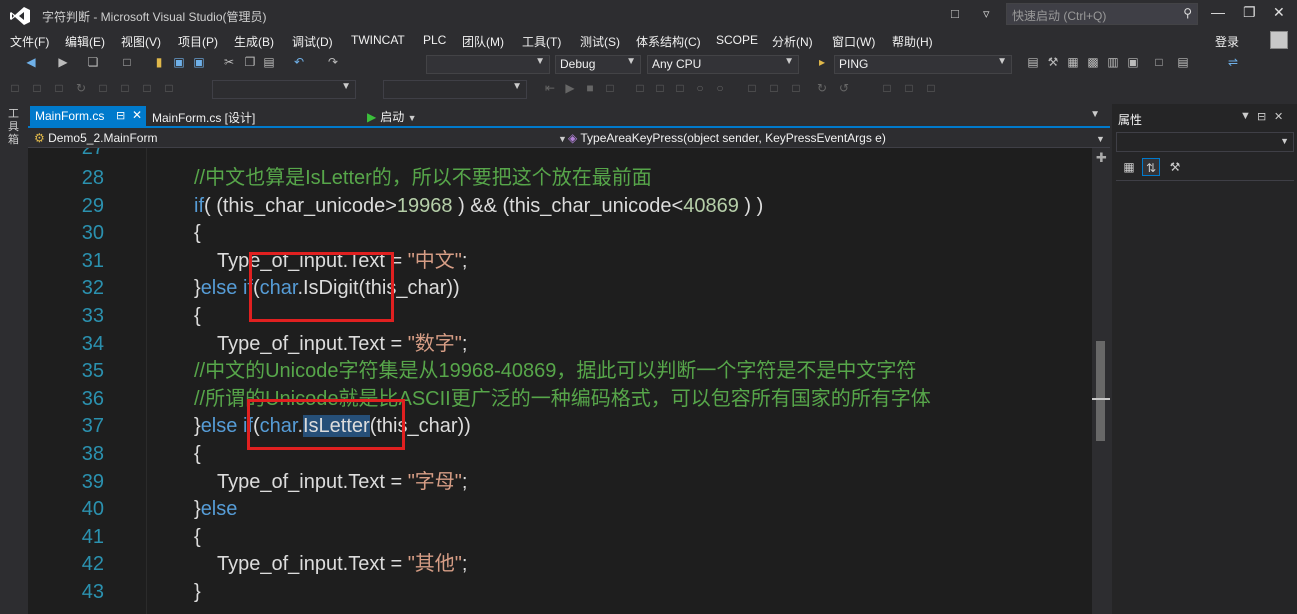  I want to click on stop-icon: ■, so click(590, 88).